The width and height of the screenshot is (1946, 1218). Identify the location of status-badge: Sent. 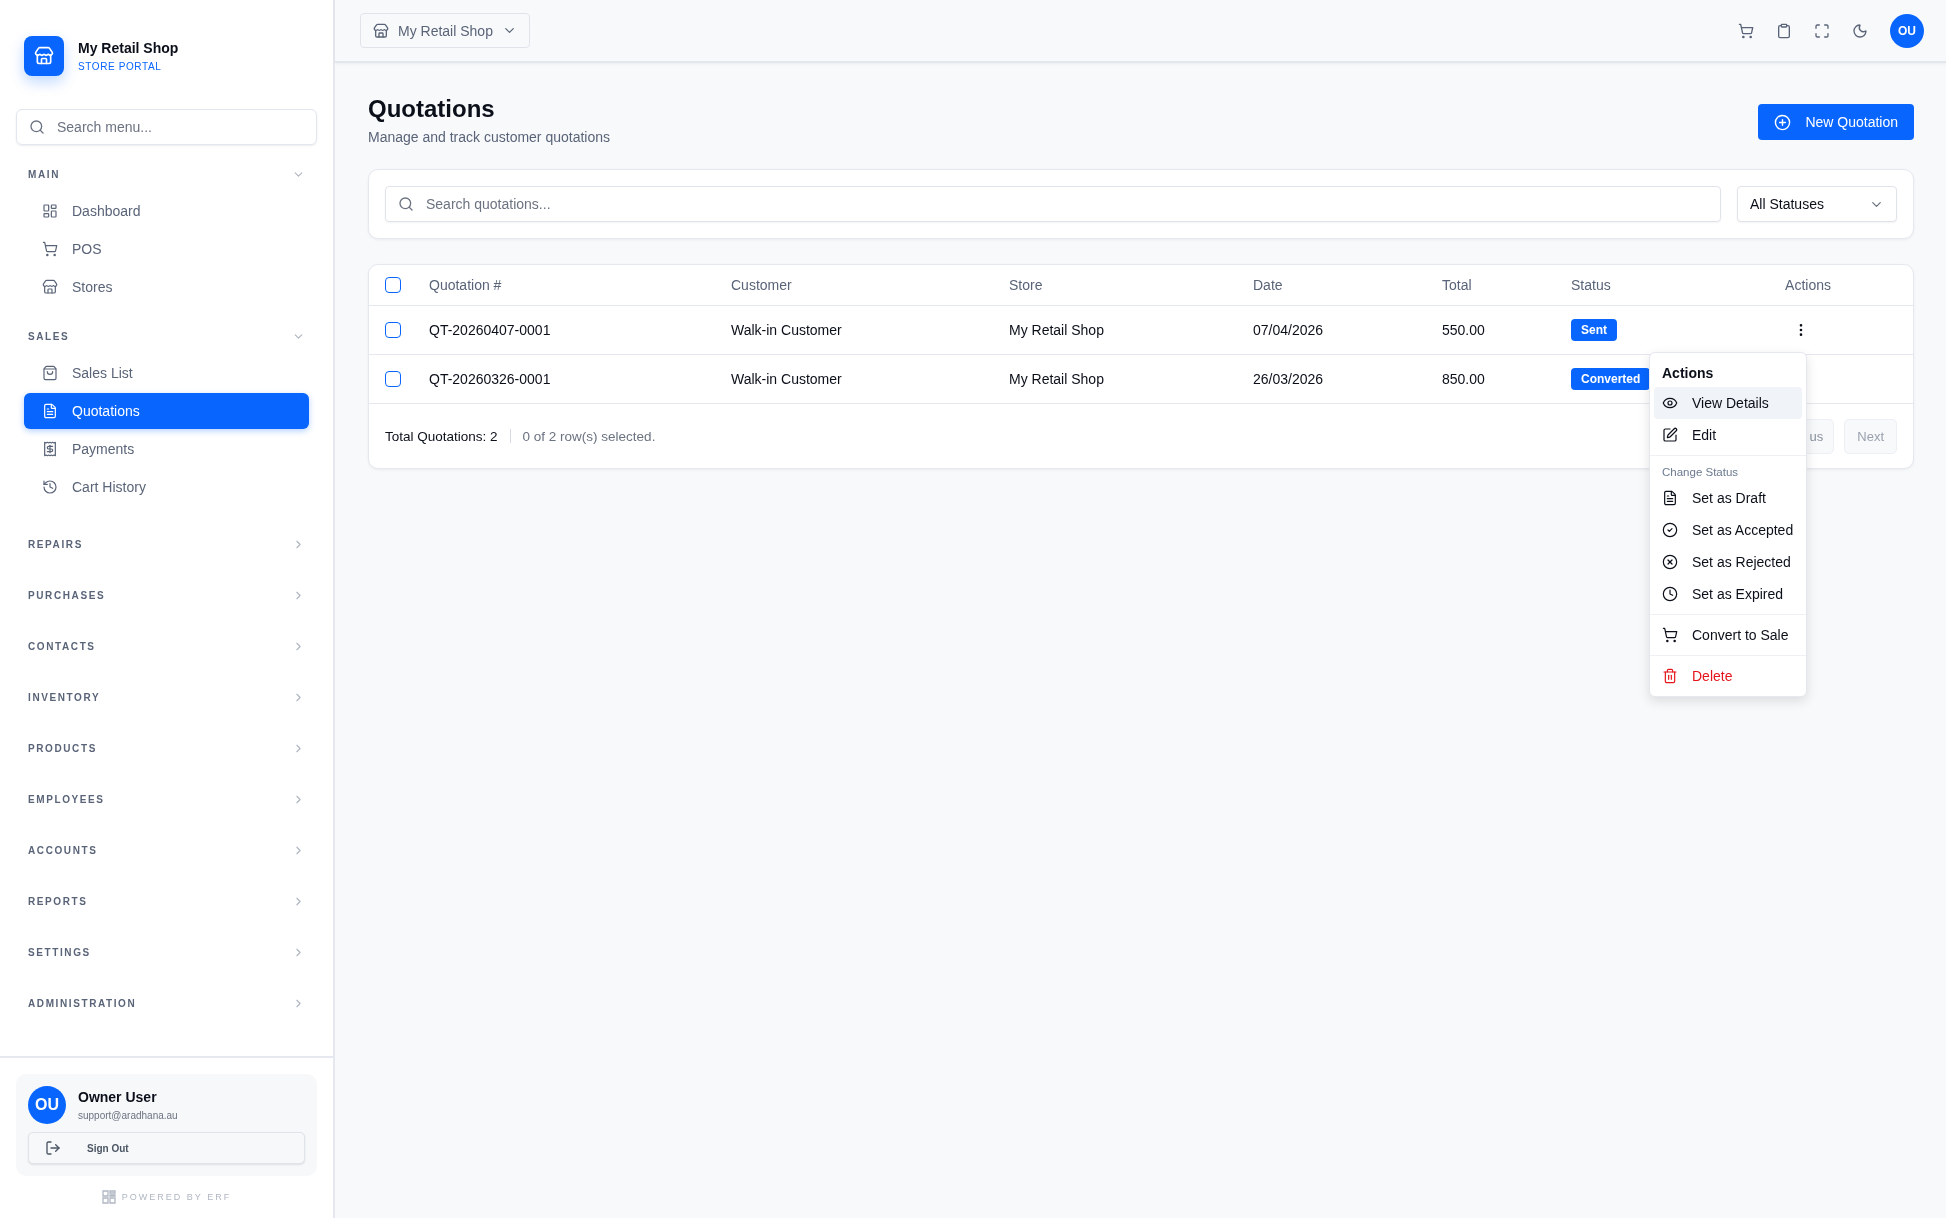
(1594, 330).